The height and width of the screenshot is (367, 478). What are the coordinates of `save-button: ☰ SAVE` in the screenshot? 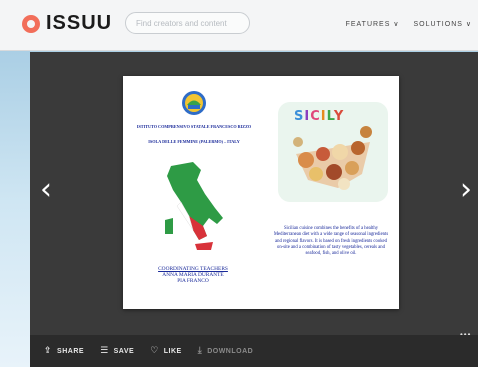 It's located at (117, 351).